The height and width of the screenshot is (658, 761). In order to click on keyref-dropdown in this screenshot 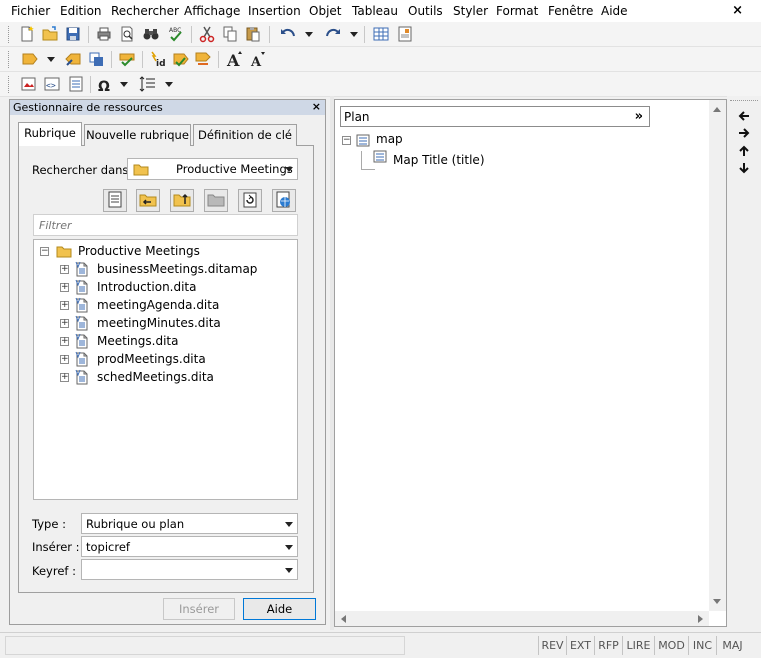, I will do `click(189, 569)`.